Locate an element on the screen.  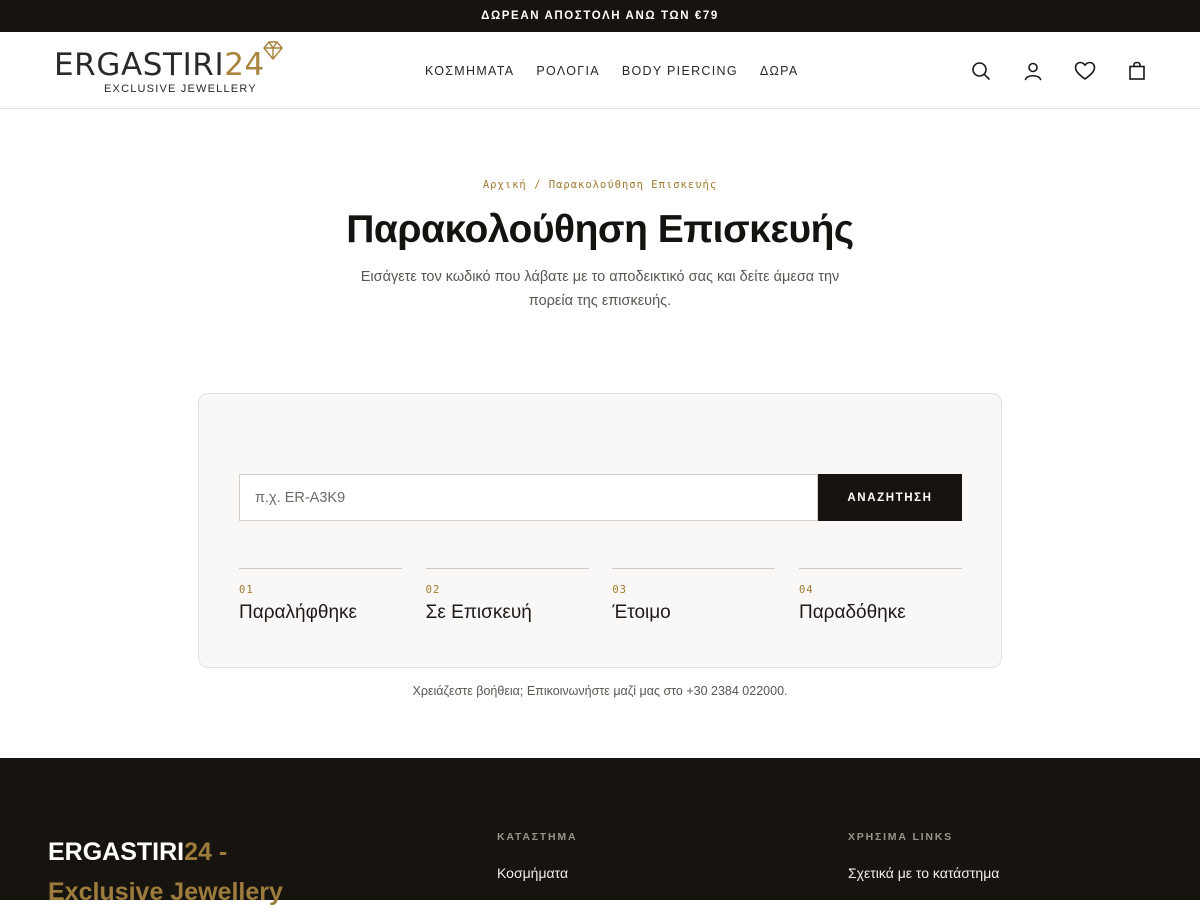
breadcrumb-current: Παρακολούθηση Επισκευής is located at coordinates (633, 185).